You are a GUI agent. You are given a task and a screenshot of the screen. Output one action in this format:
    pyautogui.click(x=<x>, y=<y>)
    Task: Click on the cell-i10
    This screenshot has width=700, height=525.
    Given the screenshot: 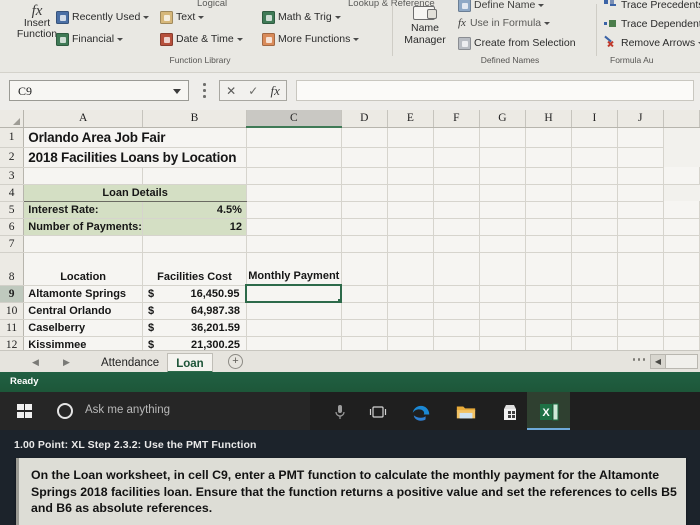 What is the action you would take?
    pyautogui.click(x=594, y=311)
    